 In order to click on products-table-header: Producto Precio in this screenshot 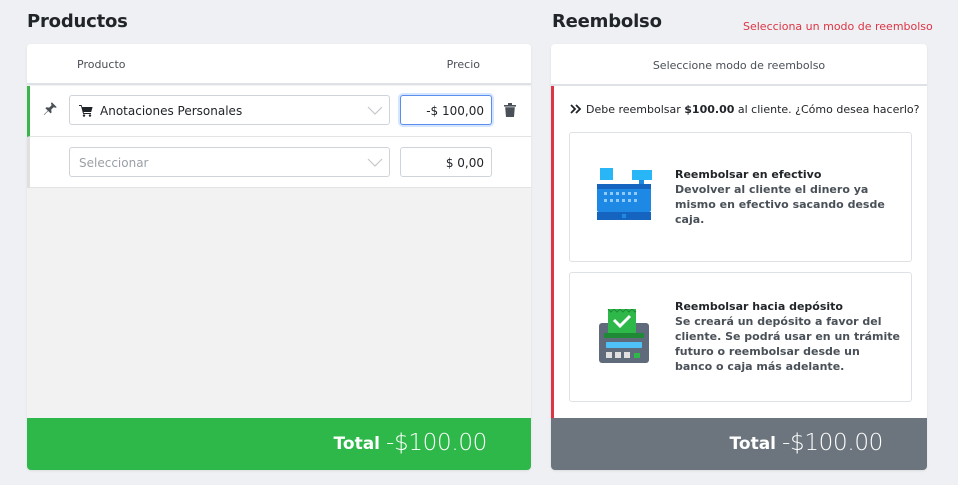, I will do `click(279, 64)`.